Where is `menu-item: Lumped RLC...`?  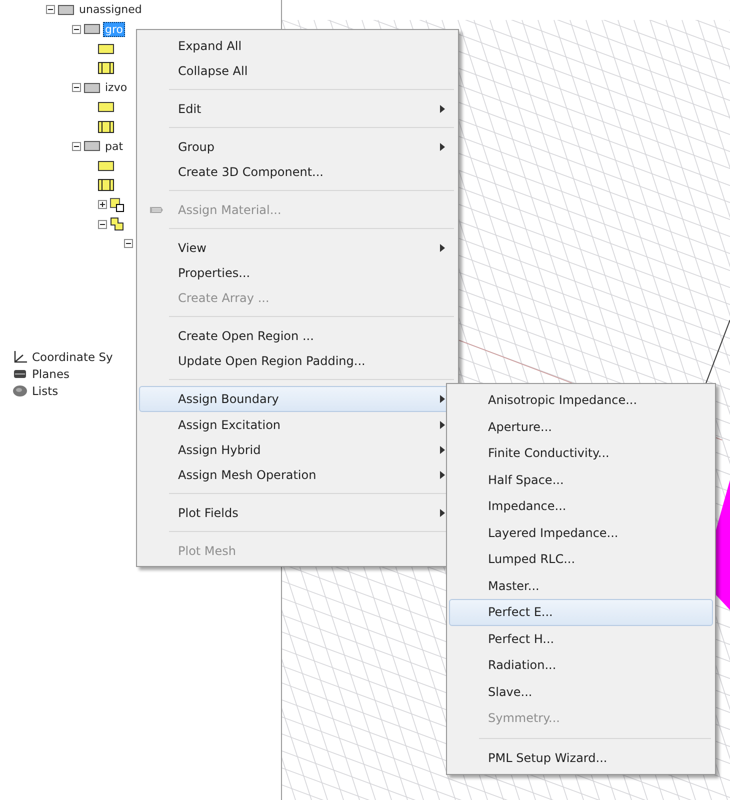 menu-item: Lumped RLC... is located at coordinates (581, 559).